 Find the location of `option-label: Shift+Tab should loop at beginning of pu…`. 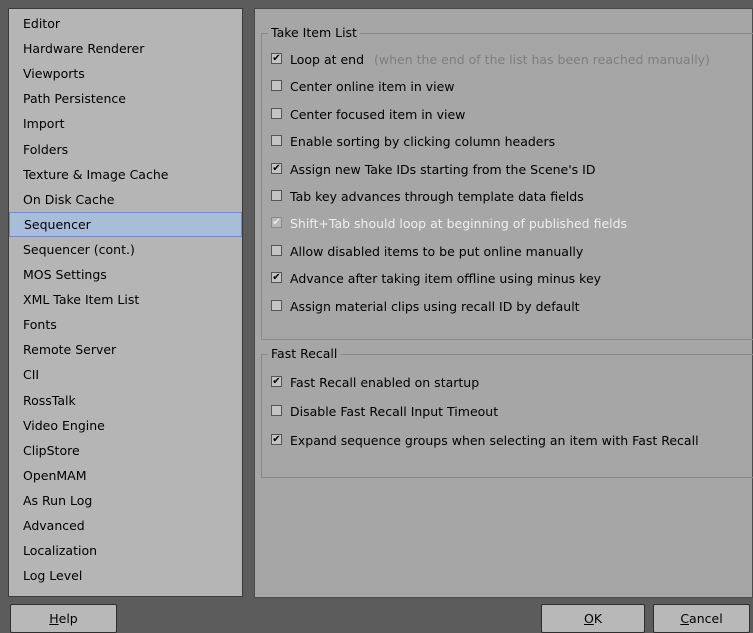

option-label: Shift+Tab should loop at beginning of pu… is located at coordinates (458, 224).